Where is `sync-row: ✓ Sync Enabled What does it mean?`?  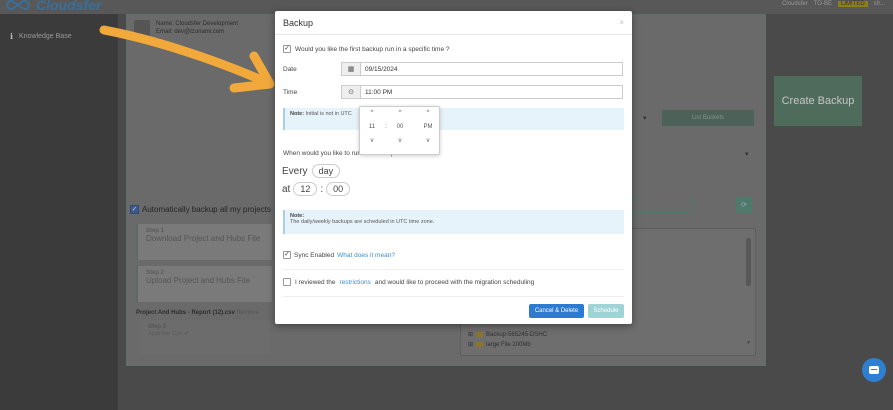
sync-row: ✓ Sync Enabled What does it mean? is located at coordinates (339, 255).